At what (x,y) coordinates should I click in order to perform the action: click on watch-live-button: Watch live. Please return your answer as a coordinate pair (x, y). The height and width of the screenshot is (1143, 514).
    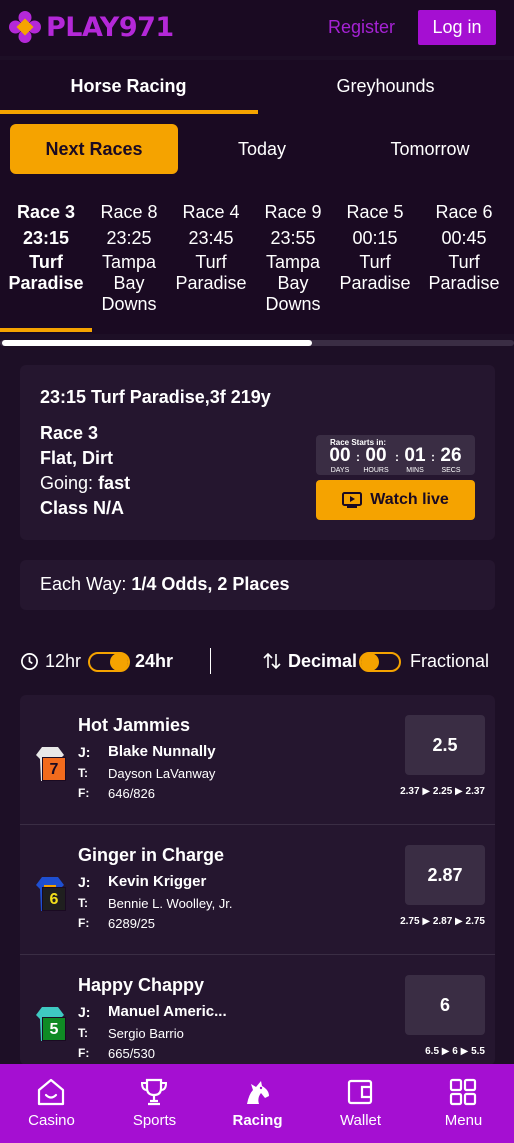
    Looking at the image, I should click on (395, 500).